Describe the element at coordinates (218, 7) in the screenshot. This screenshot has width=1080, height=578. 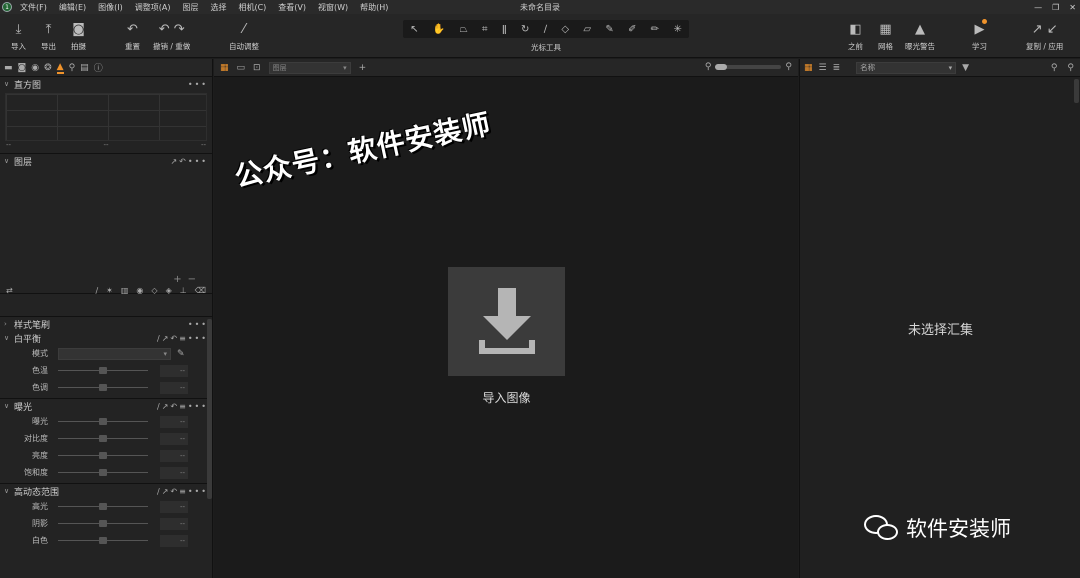
I see `menu-select: 选择` at that location.